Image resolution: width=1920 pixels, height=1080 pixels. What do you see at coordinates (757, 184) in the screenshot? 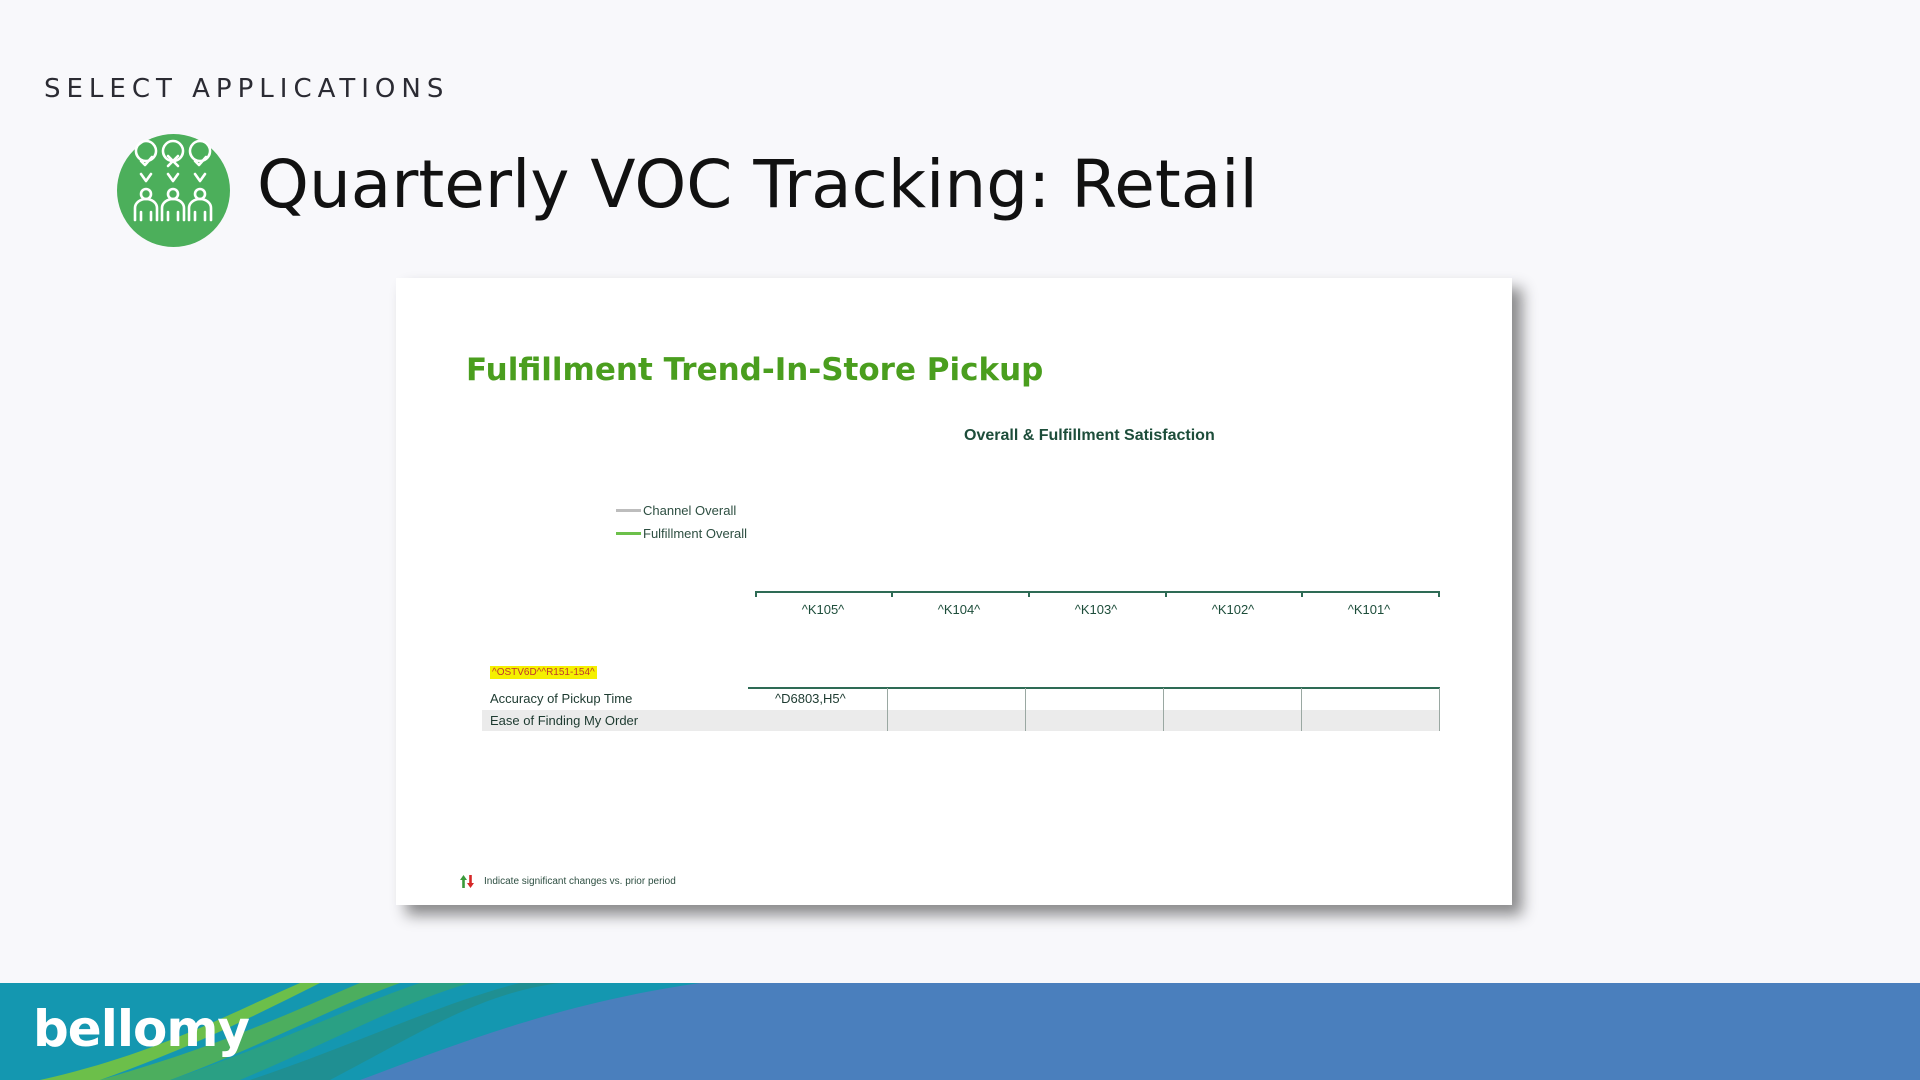
I see `page-title: Quarterly VOC Tracking: Retail` at bounding box center [757, 184].